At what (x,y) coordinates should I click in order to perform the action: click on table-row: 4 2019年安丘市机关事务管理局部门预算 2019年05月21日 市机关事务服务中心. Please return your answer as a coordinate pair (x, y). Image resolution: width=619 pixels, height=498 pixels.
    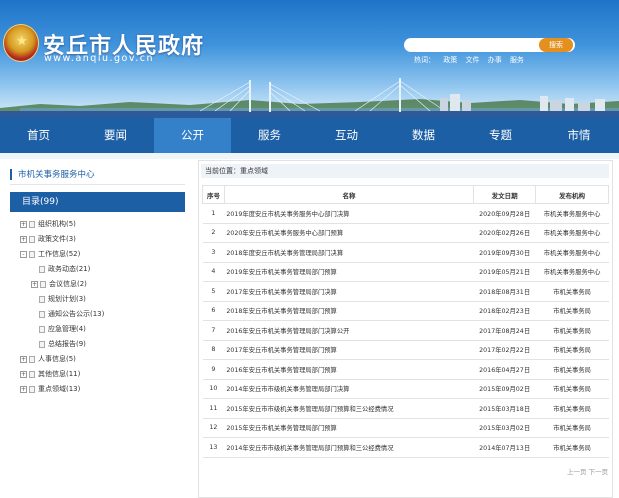
    Looking at the image, I should click on (405, 271).